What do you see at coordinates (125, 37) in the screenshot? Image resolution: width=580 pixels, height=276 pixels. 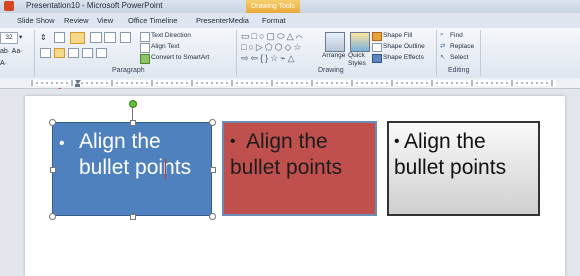 I see `columns-icon` at bounding box center [125, 37].